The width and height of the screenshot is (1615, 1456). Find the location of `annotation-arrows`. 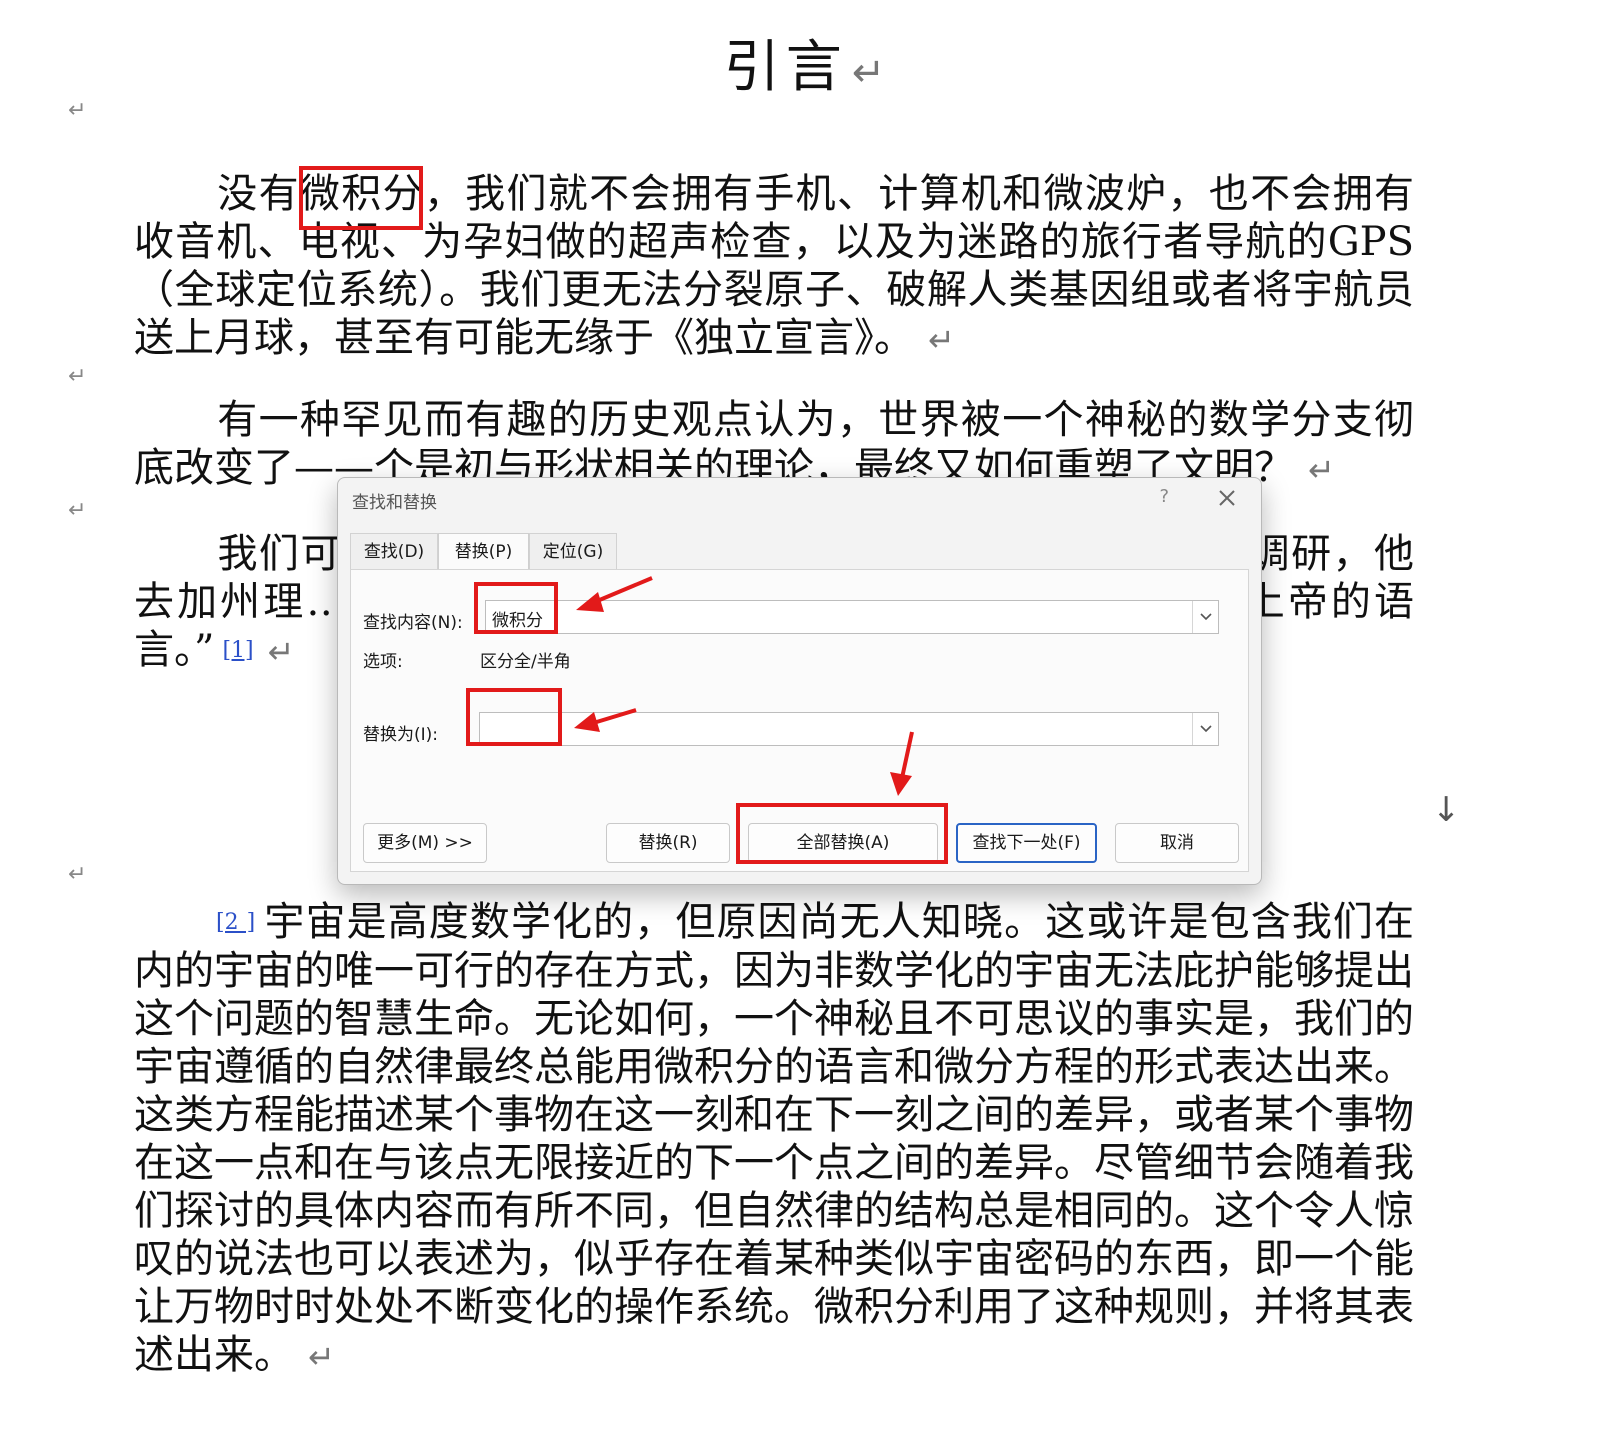

annotation-arrows is located at coordinates (744, 686).